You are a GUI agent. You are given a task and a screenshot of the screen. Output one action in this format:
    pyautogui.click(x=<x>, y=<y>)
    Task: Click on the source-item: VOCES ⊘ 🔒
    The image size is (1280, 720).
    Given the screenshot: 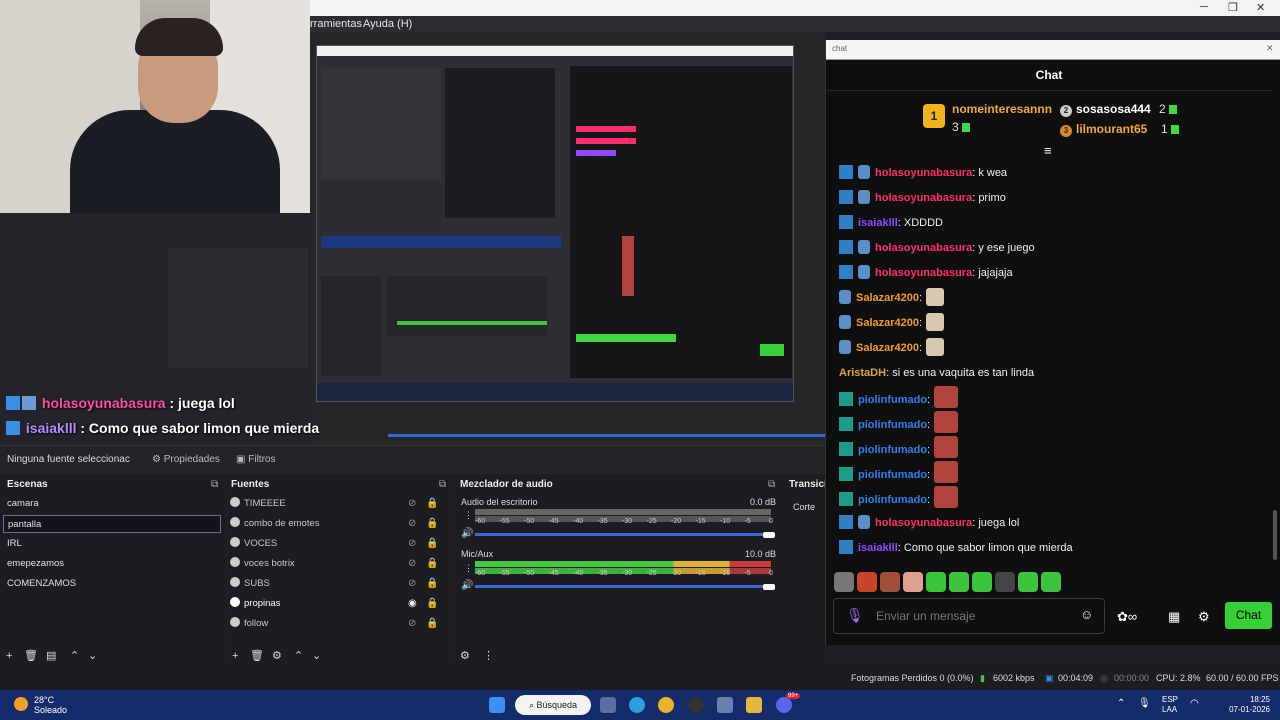 What is the action you would take?
    pyautogui.click(x=340, y=544)
    